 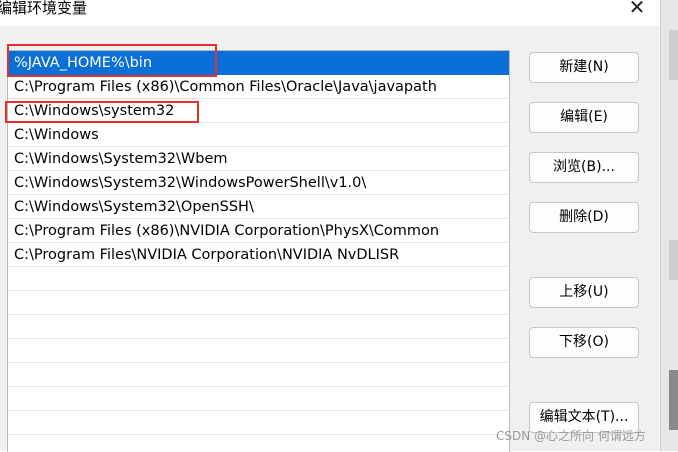 What do you see at coordinates (584, 117) in the screenshot?
I see `edit-button: 编辑(E)` at bounding box center [584, 117].